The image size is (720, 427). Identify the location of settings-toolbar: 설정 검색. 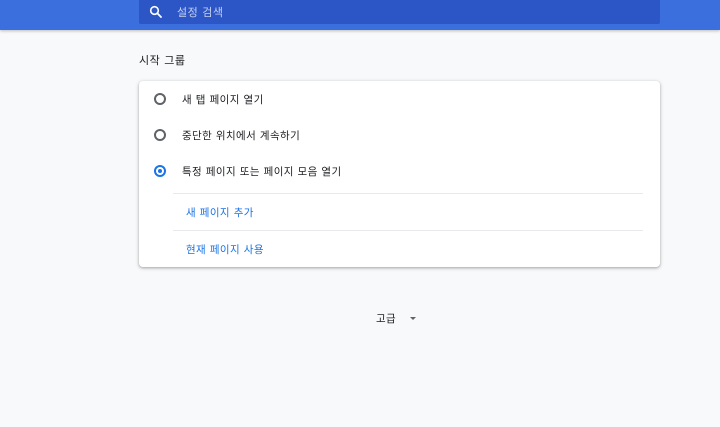
(360, 15).